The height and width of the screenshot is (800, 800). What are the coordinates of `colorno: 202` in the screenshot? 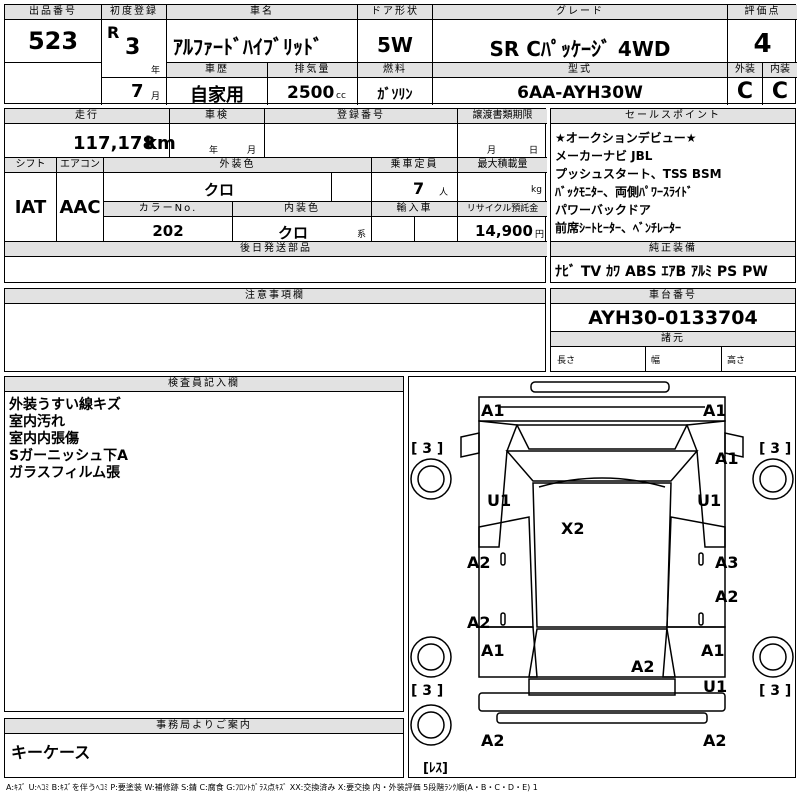 It's located at (168, 231).